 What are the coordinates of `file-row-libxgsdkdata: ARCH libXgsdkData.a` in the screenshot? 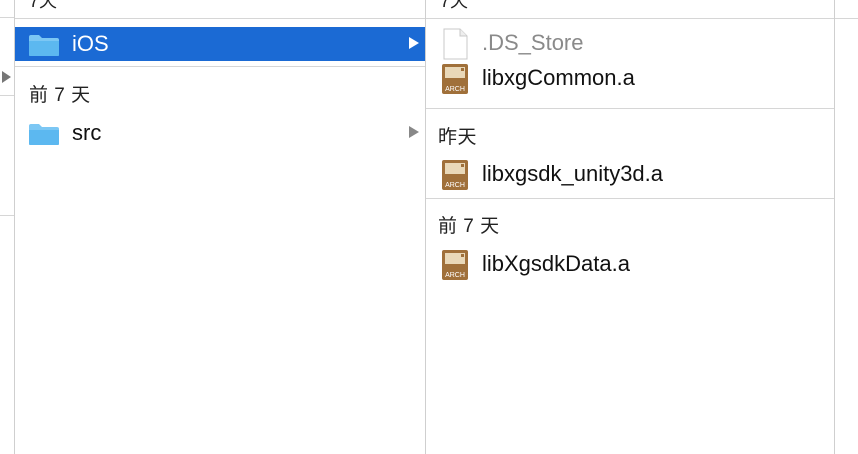 It's located at (630, 265).